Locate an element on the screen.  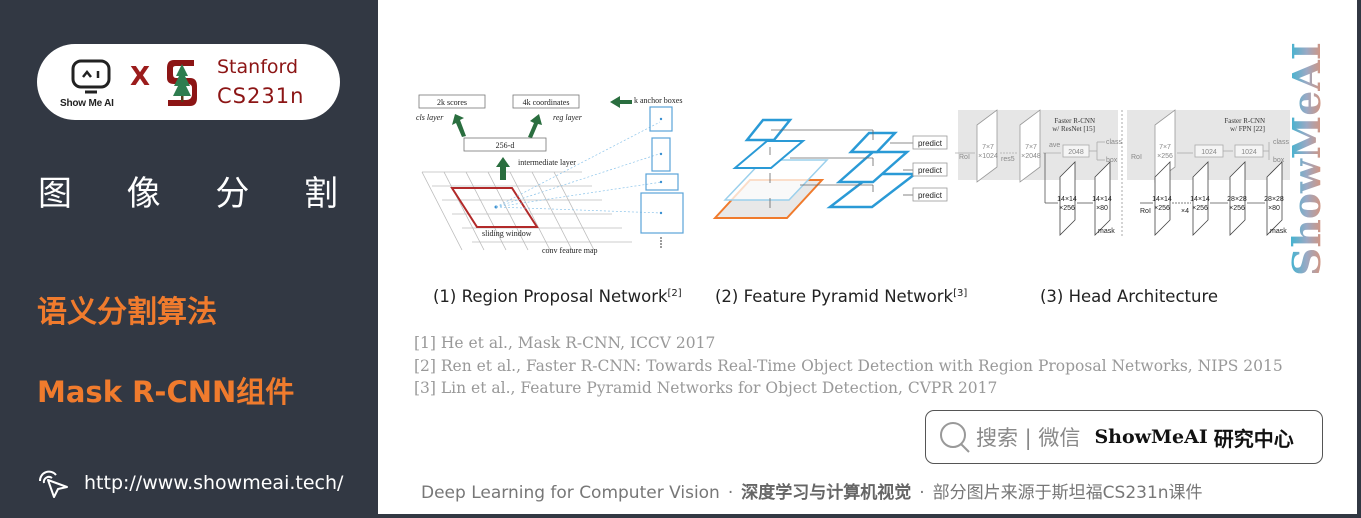
collab-x: X is located at coordinates (140, 77).